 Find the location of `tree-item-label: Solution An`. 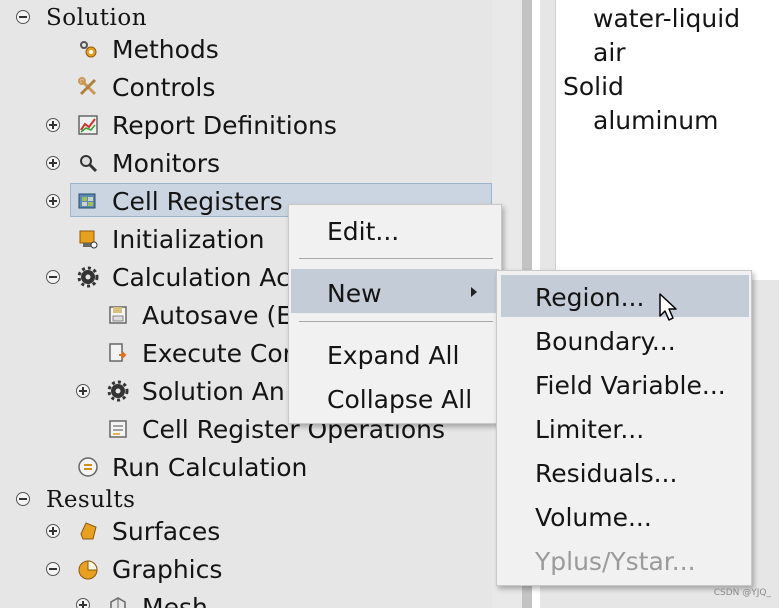

tree-item-label: Solution An is located at coordinates (213, 391).